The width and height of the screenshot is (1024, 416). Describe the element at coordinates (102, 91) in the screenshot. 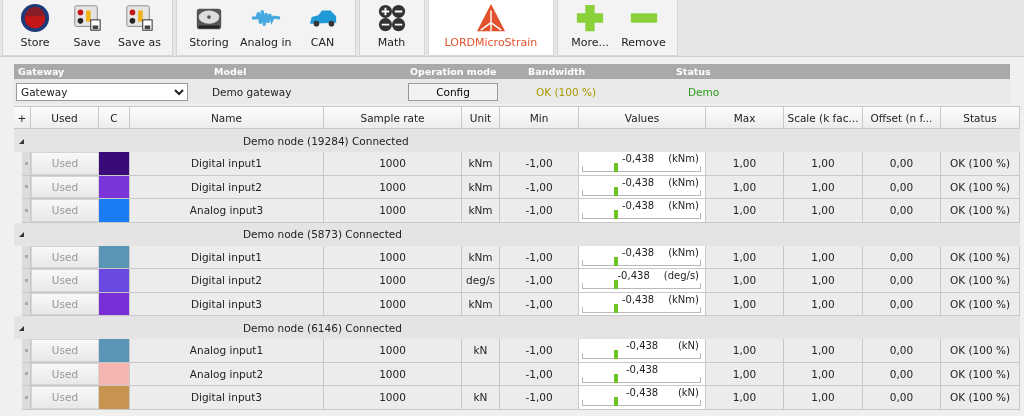

I see `gateway-dropdown: Gateway` at that location.